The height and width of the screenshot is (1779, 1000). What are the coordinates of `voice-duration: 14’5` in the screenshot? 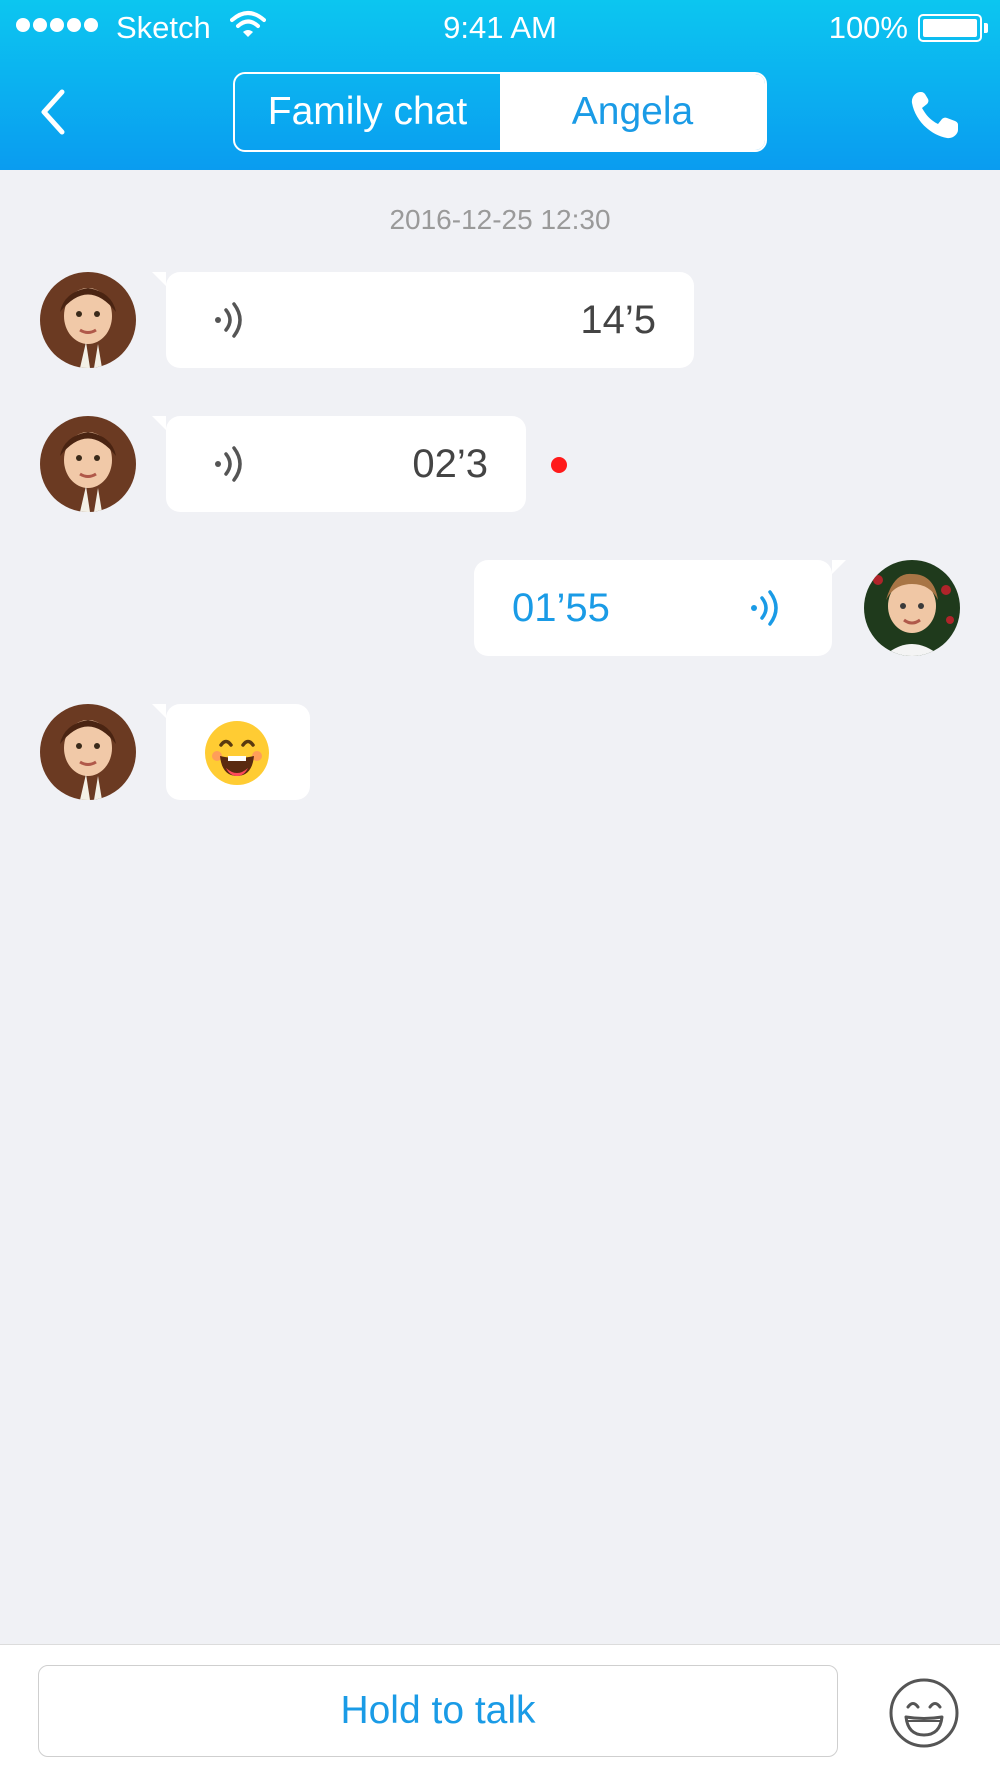 It's located at (618, 320).